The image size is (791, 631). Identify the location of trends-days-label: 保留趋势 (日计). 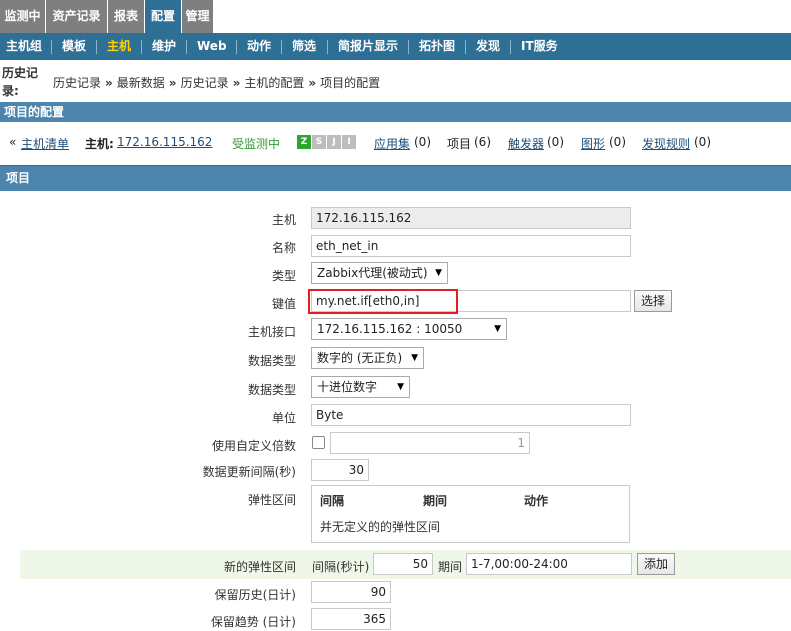
(253, 622).